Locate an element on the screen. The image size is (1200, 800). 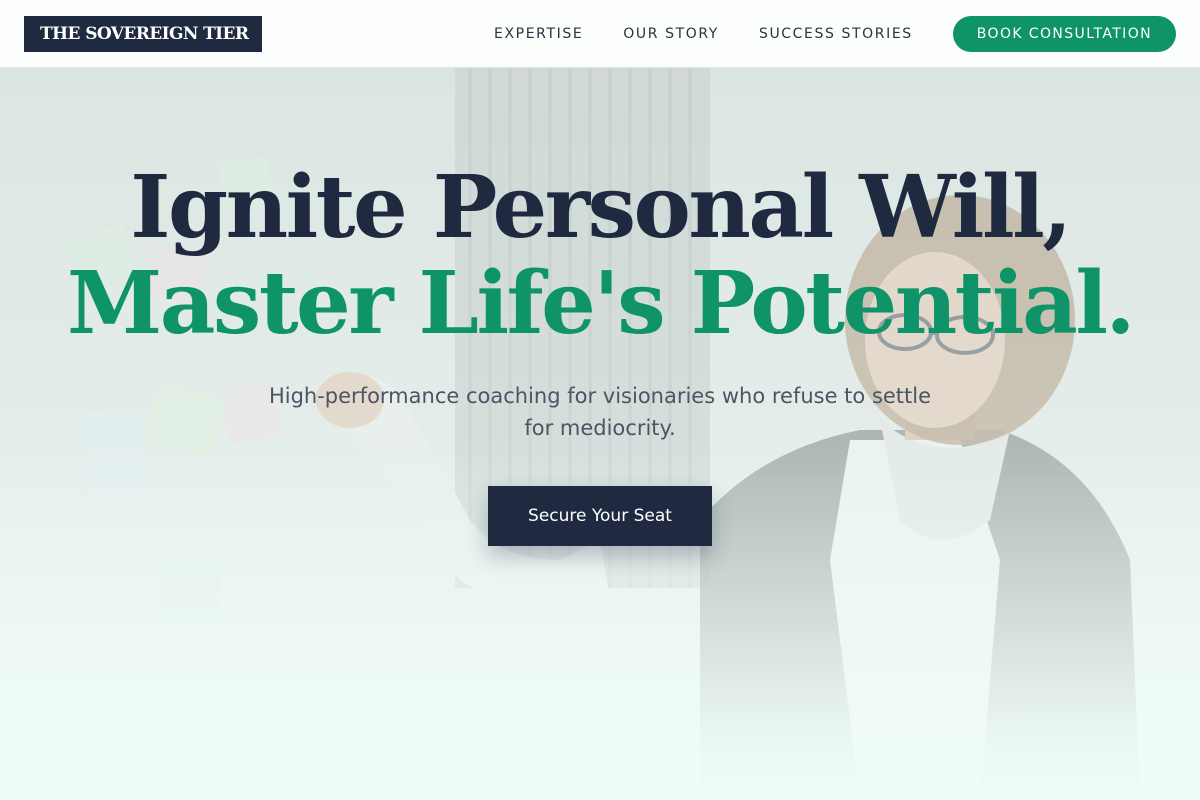
headline-line-primary: Ignite Personal Will, is located at coordinates (601, 207).